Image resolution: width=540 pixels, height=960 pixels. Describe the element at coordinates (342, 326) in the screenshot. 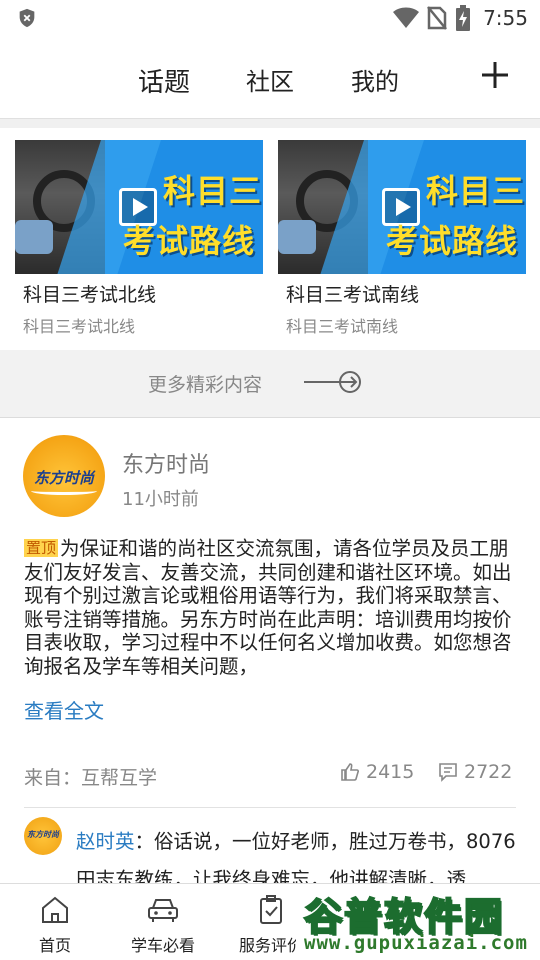

I see `video-subtitle: 科目三考试南线` at that location.